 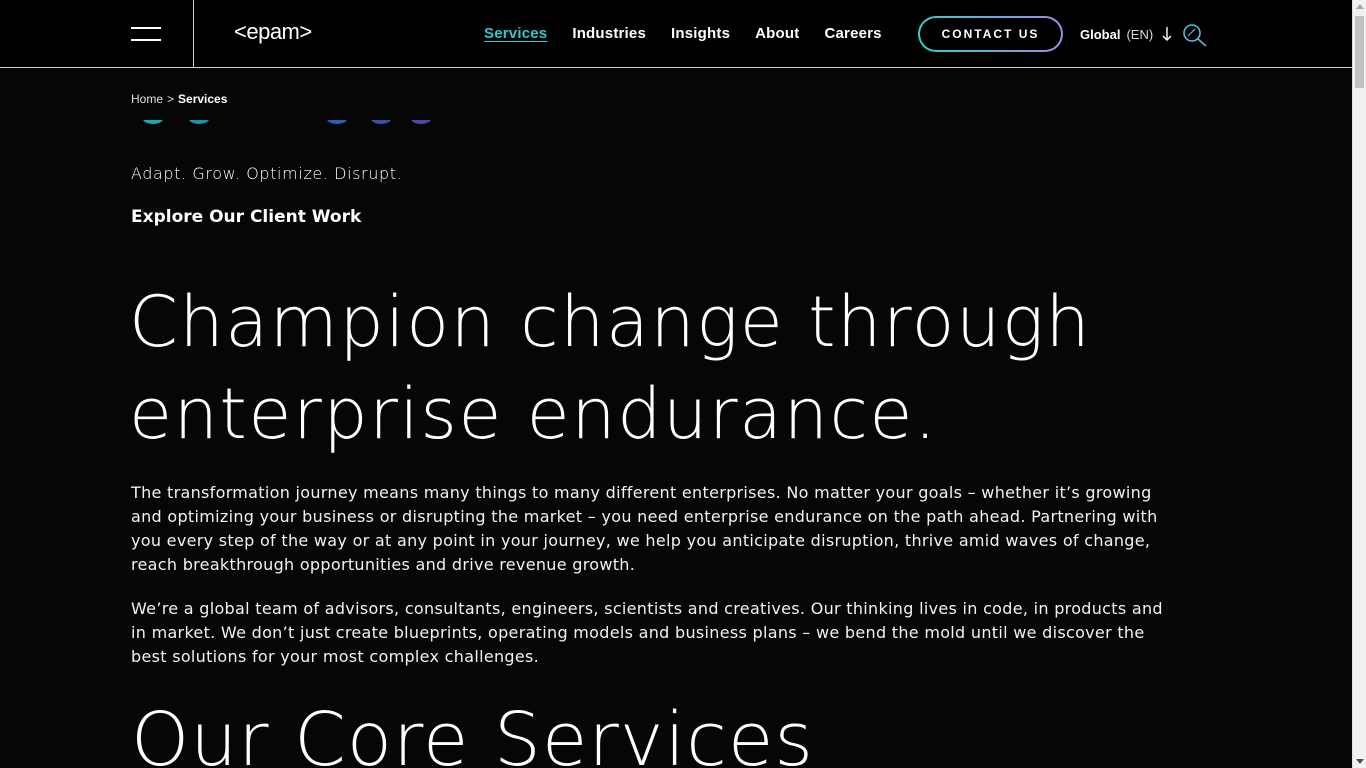 What do you see at coordinates (990, 34) in the screenshot?
I see `contact-us-button: CONTACT US` at bounding box center [990, 34].